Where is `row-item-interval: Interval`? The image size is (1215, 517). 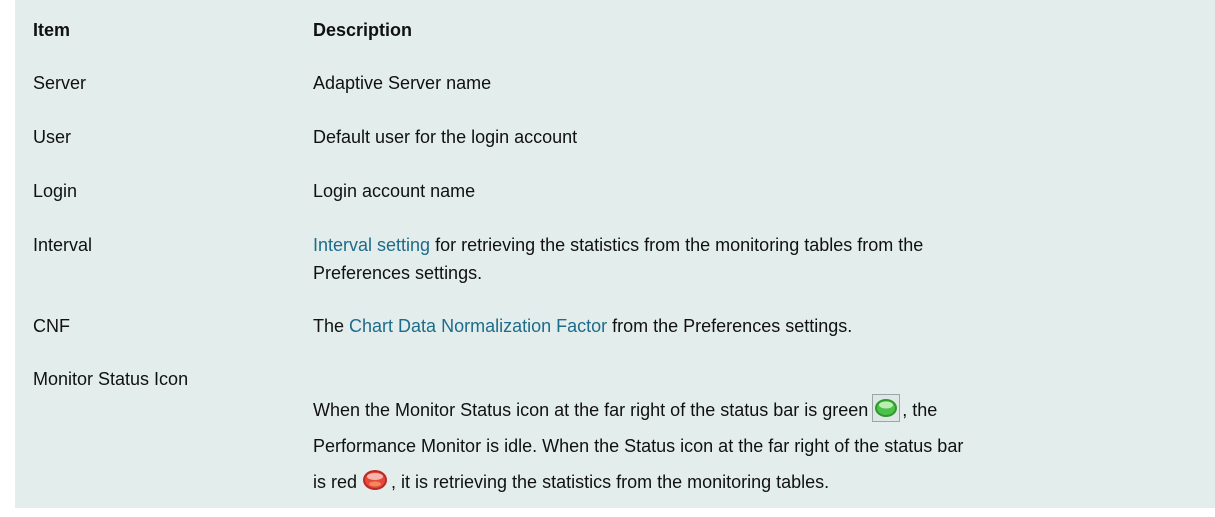 row-item-interval: Interval is located at coordinates (63, 245).